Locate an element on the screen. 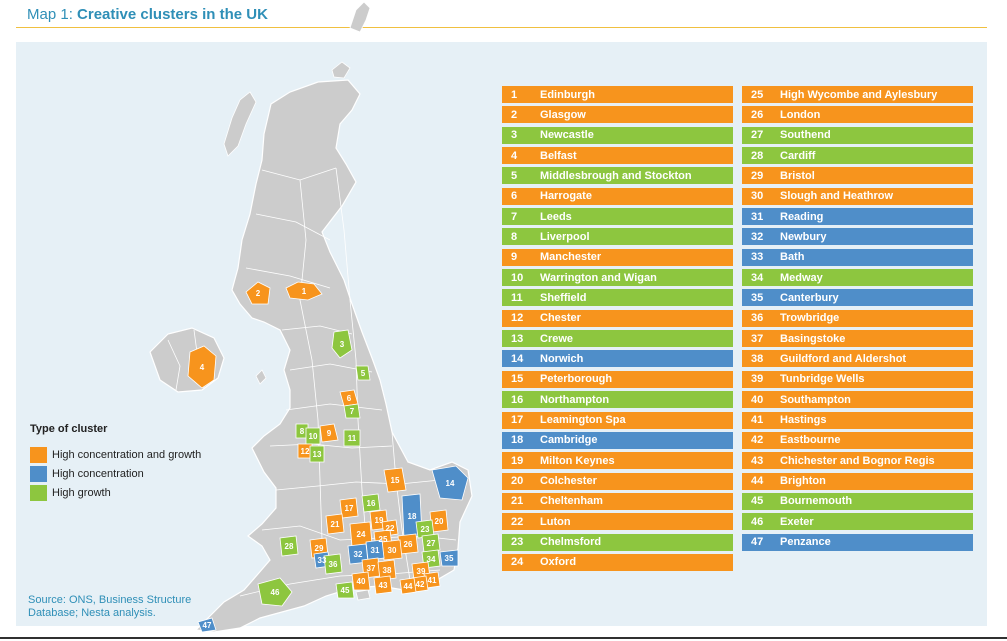  cluster-name: High Wycombe and Aylesbury is located at coordinates (859, 94).